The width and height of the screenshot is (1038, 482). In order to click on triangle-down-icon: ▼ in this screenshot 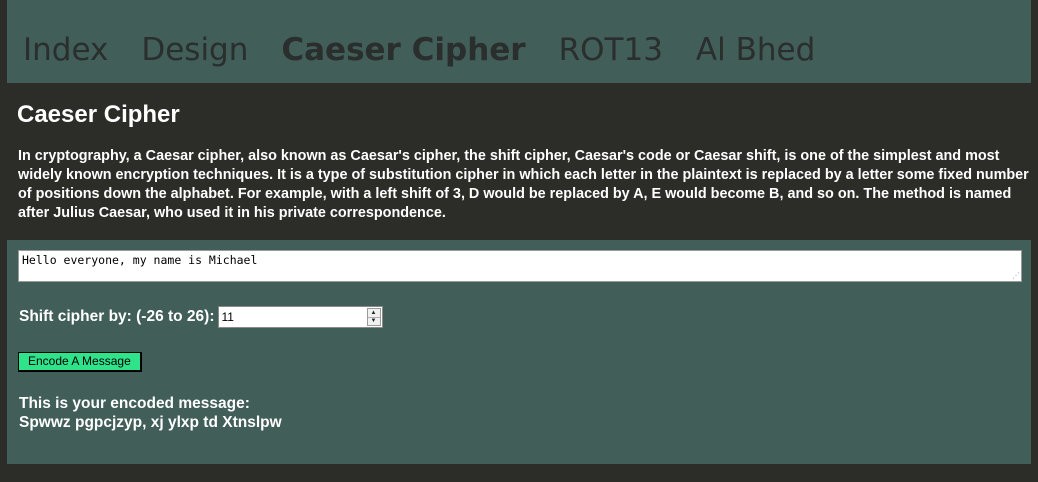, I will do `click(374, 321)`.